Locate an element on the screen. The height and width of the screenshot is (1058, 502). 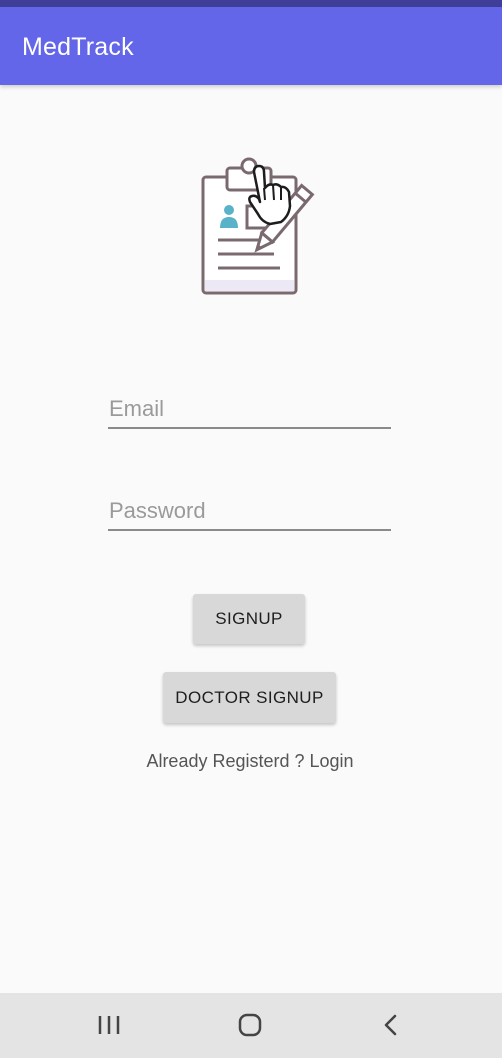
back-icon is located at coordinates (391, 1025).